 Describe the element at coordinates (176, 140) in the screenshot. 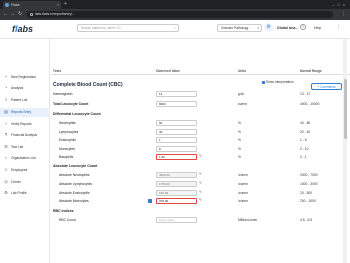

I see `observed-value-input: 1` at that location.